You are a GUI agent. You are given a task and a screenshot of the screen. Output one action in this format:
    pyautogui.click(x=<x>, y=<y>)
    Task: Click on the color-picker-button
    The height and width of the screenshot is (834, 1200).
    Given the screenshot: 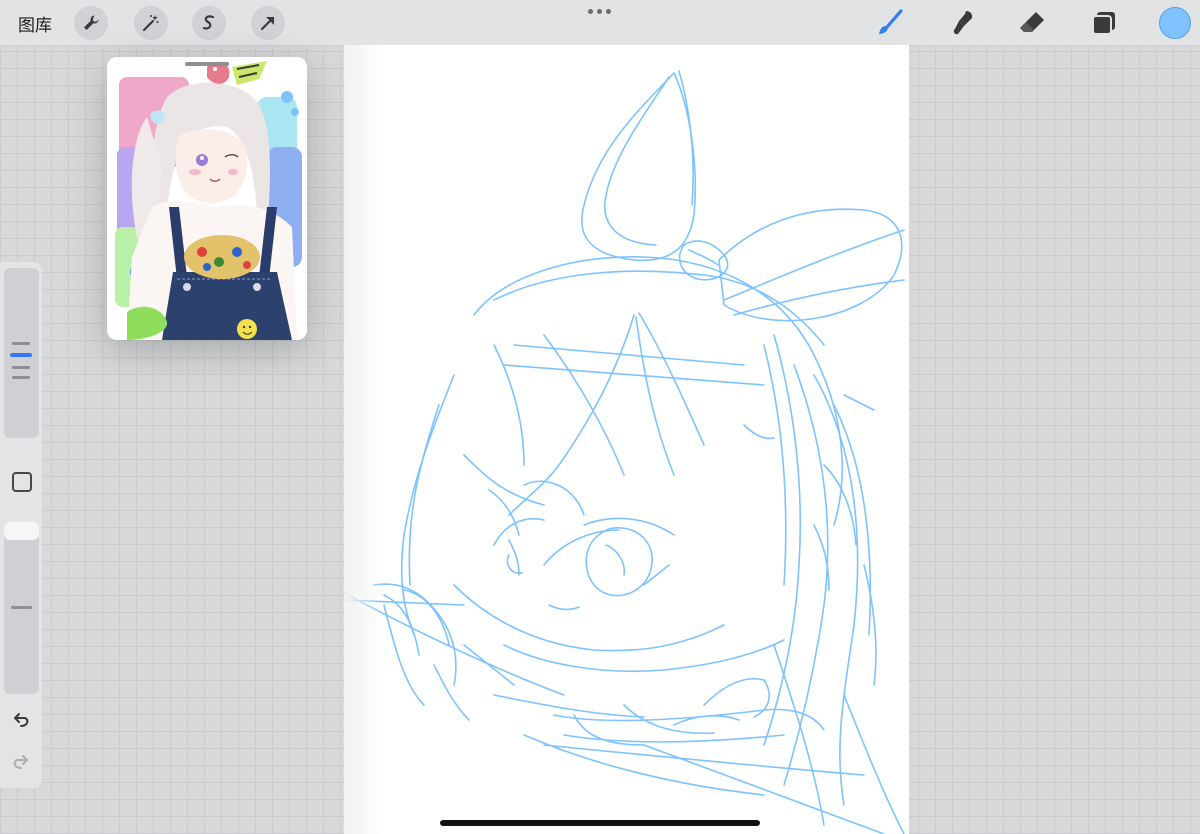 What is the action you would take?
    pyautogui.click(x=1175, y=23)
    